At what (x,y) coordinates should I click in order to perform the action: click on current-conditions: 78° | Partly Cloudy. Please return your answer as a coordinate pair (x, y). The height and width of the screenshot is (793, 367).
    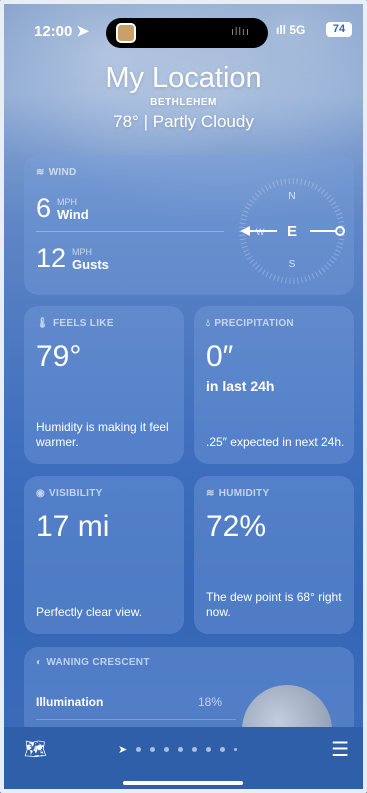
    Looking at the image, I should click on (183, 121).